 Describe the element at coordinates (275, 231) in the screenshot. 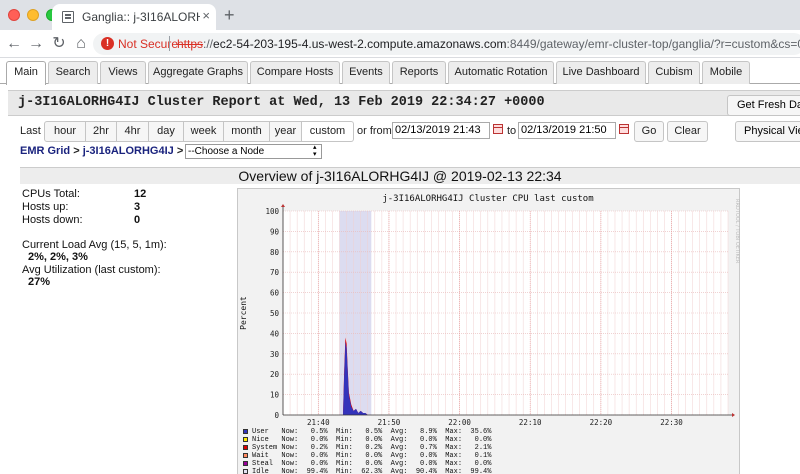

I see `y-tick-label: 90` at that location.